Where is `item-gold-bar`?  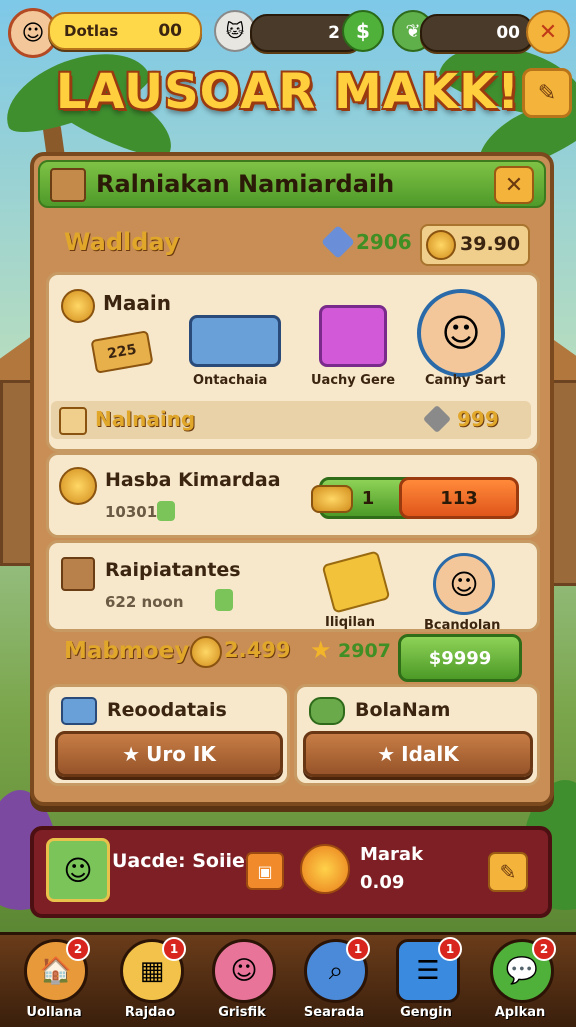
item-gold-bar is located at coordinates (356, 582).